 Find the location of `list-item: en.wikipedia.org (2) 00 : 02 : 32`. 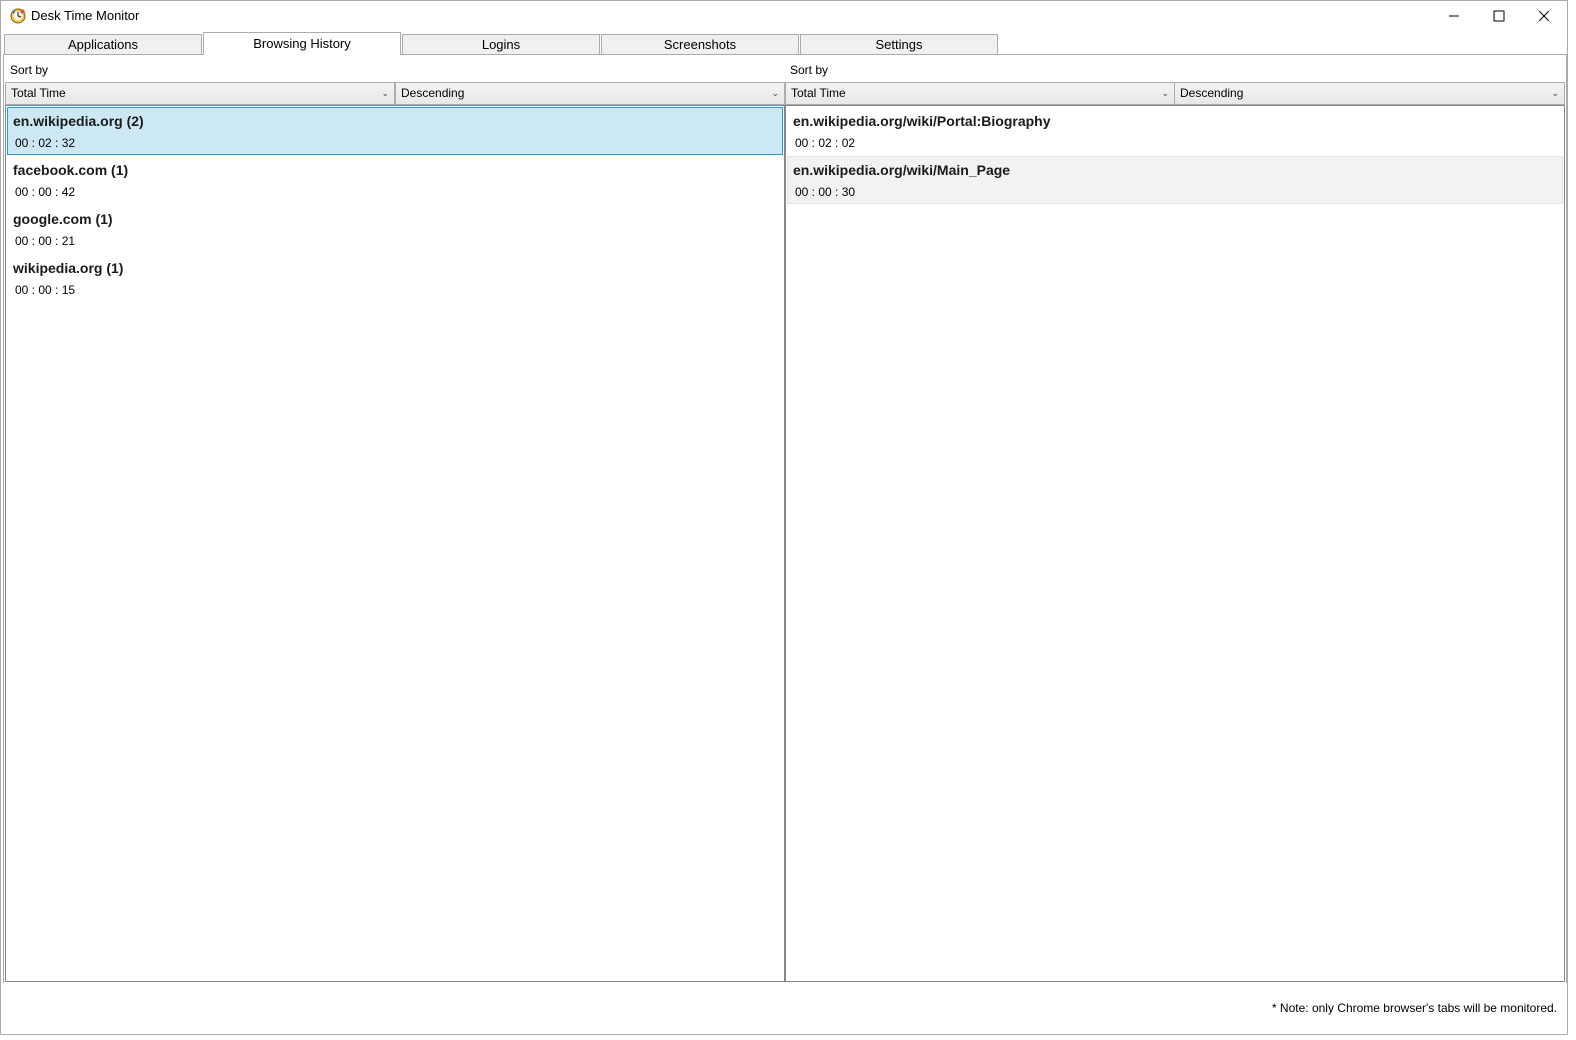

list-item: en.wikipedia.org (2) 00 : 02 : 32 is located at coordinates (395, 131).